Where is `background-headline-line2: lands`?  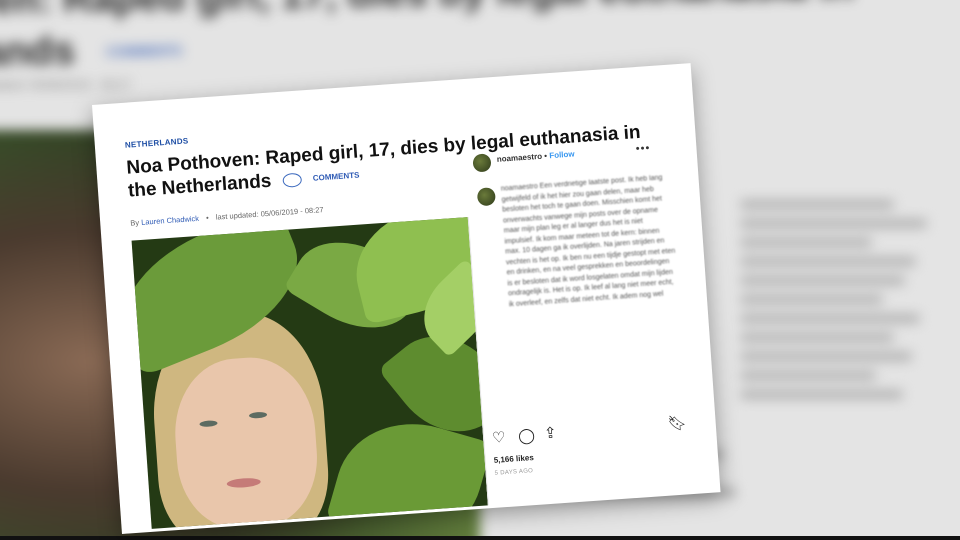
background-headline-line2: lands is located at coordinates (38, 51).